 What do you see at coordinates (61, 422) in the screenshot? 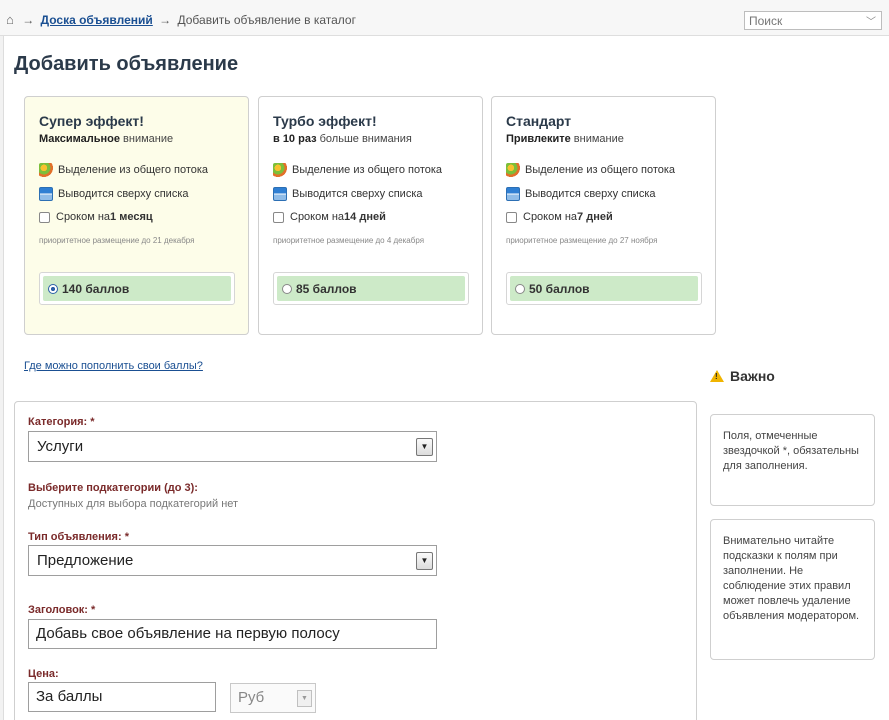
I see `category-label: Категория: *` at bounding box center [61, 422].